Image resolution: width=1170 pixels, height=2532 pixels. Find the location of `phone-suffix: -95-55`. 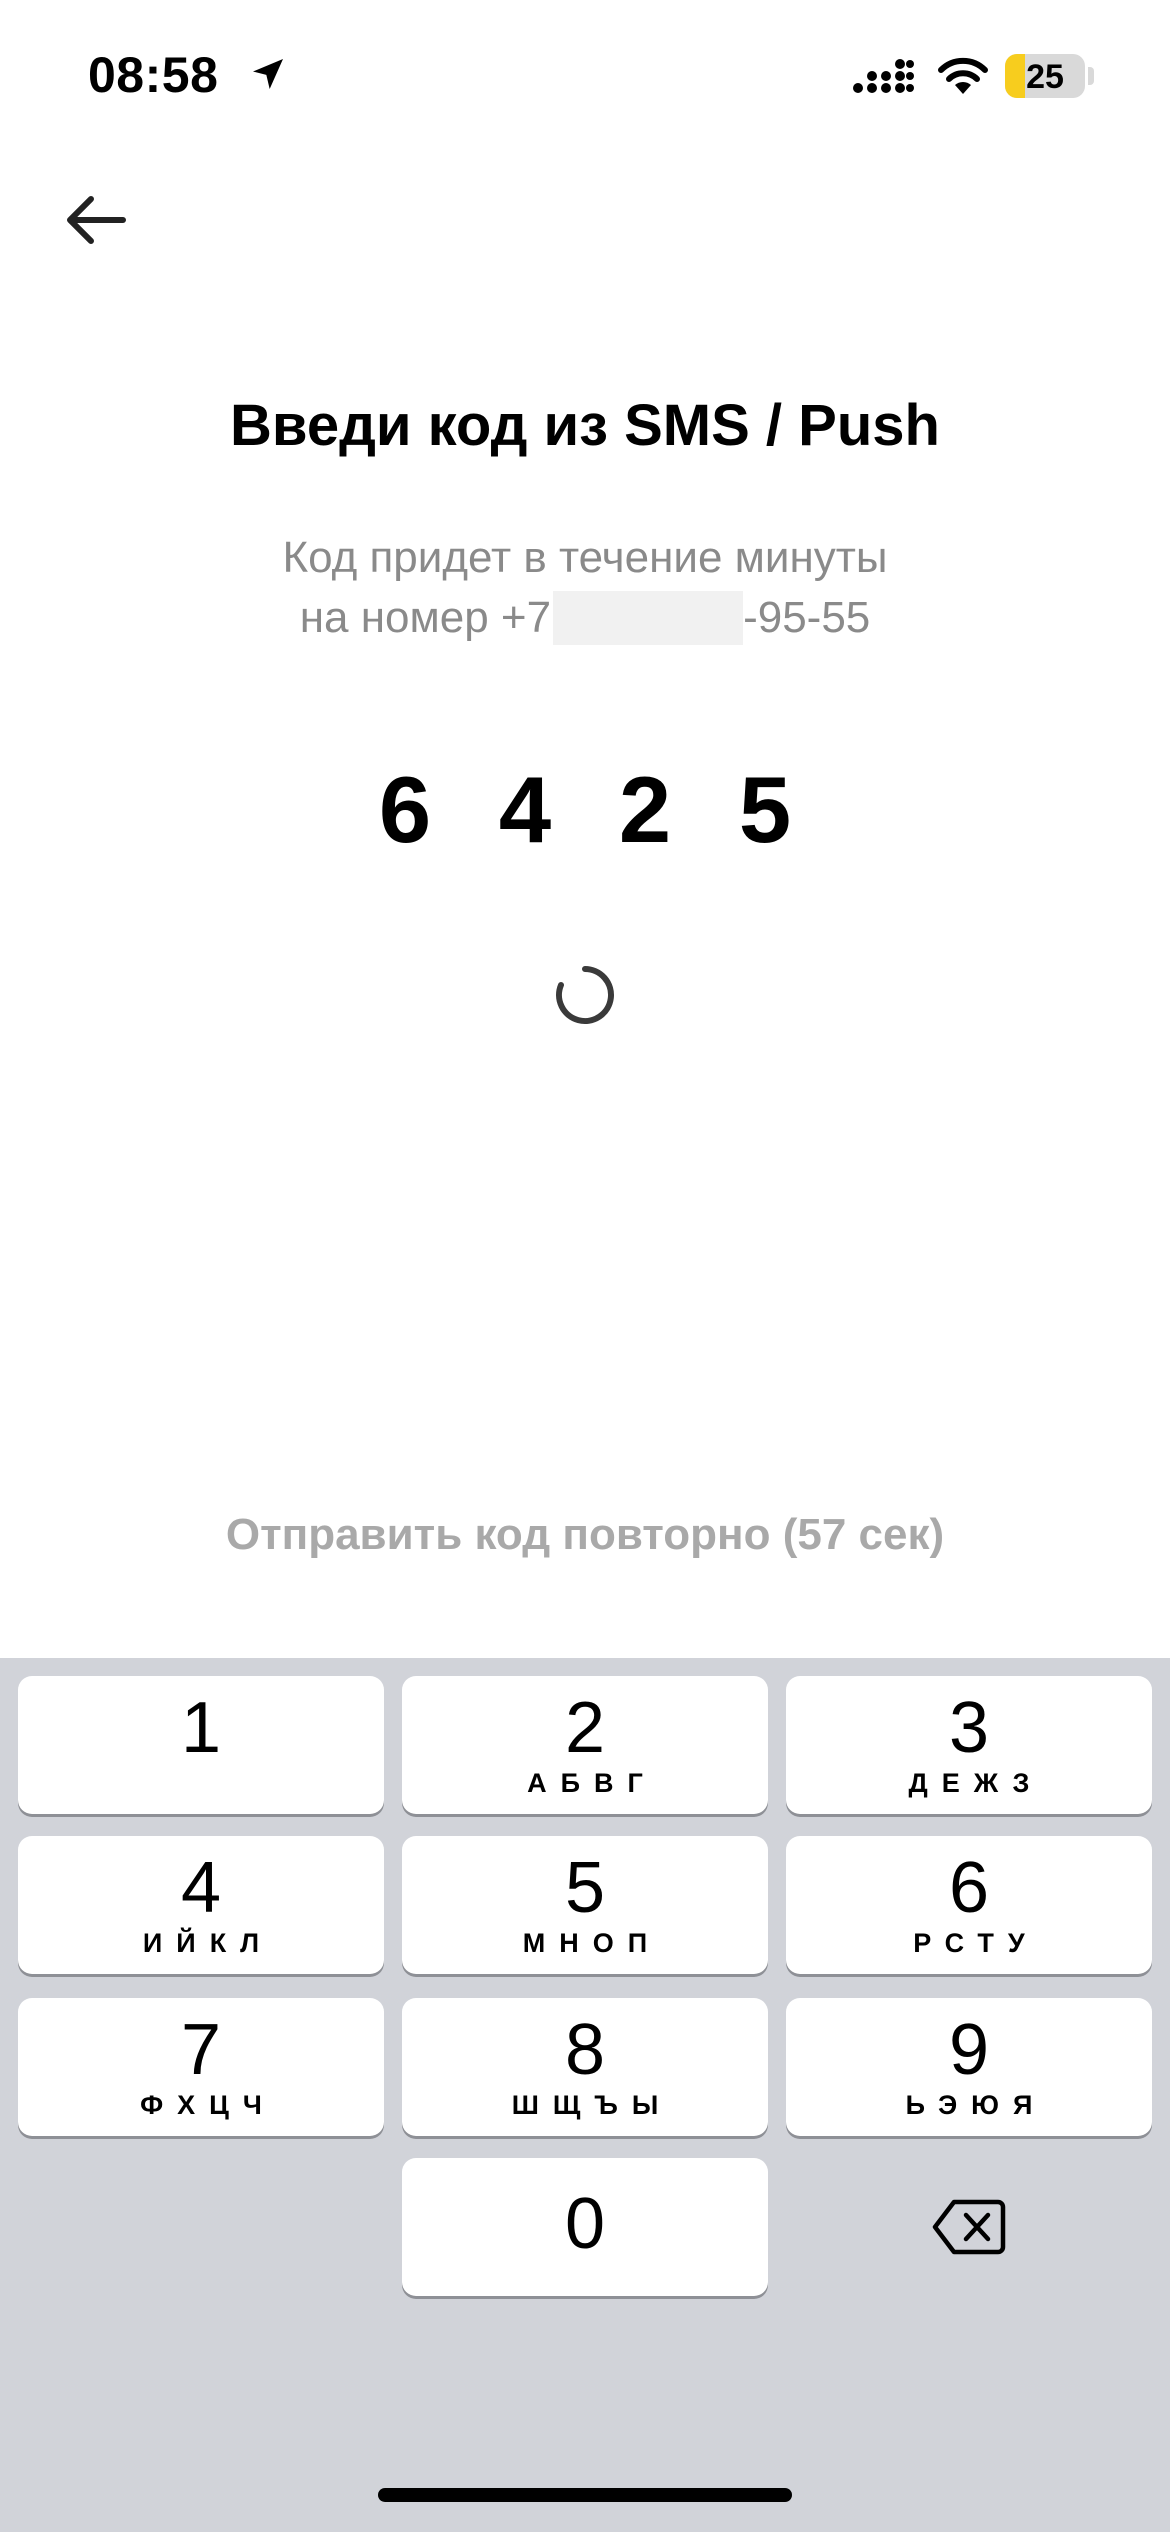

phone-suffix: -95-55 is located at coordinates (807, 617).